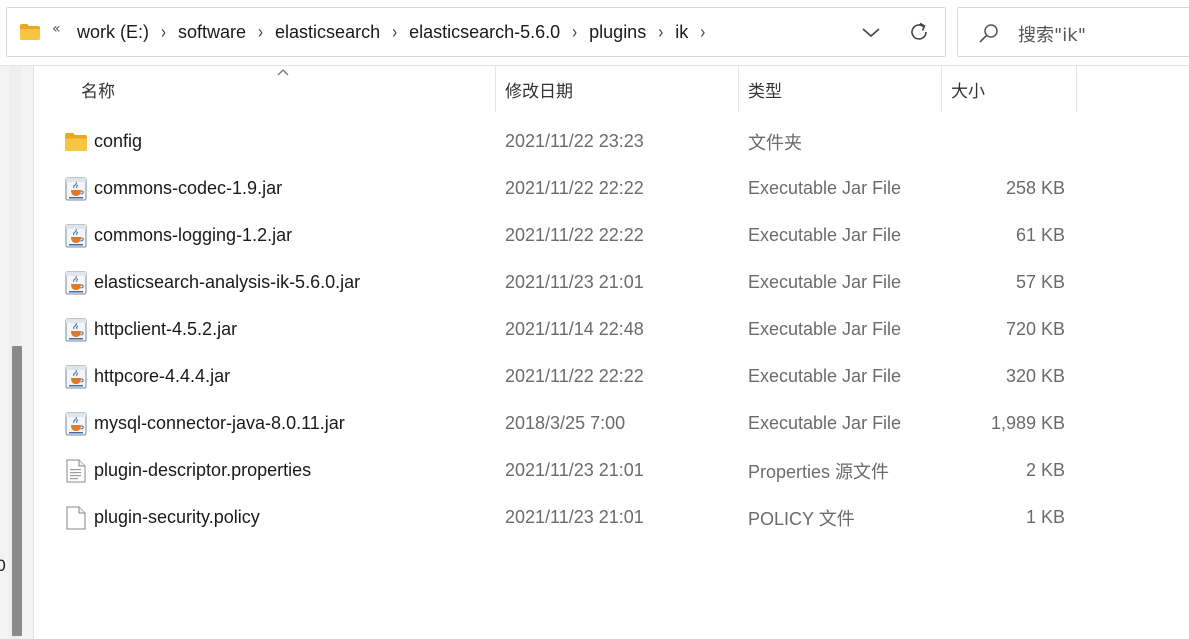 The height and width of the screenshot is (639, 1189). Describe the element at coordinates (574, 329) in the screenshot. I see `file-date: 2021/11/14 22:48` at that location.